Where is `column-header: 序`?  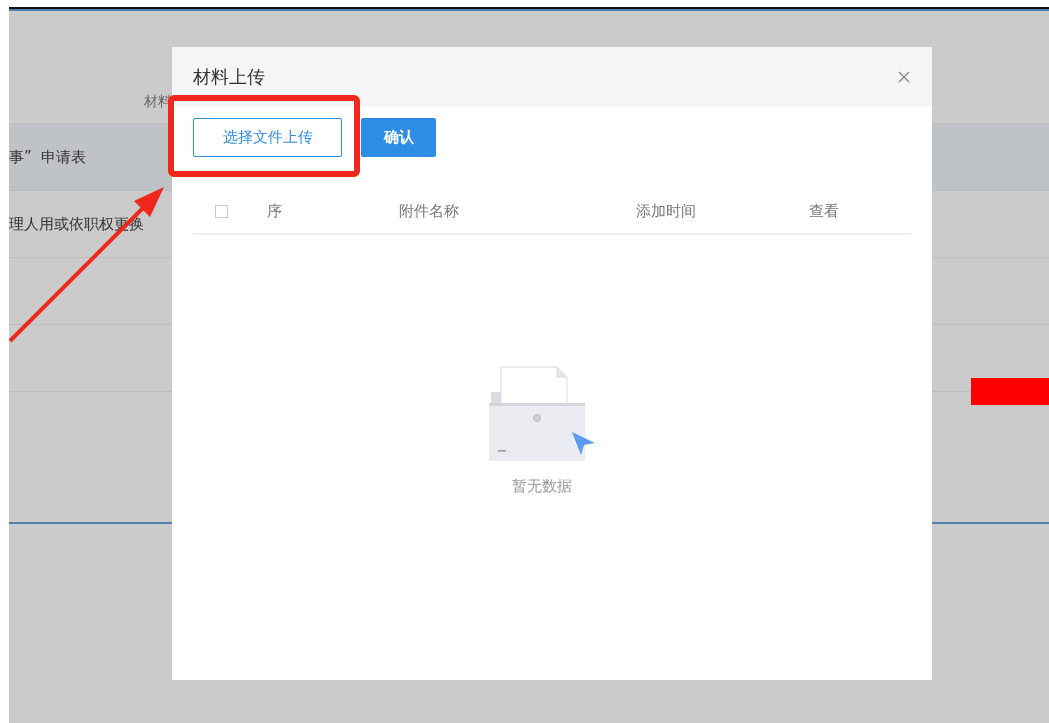
column-header: 序 is located at coordinates (274, 211).